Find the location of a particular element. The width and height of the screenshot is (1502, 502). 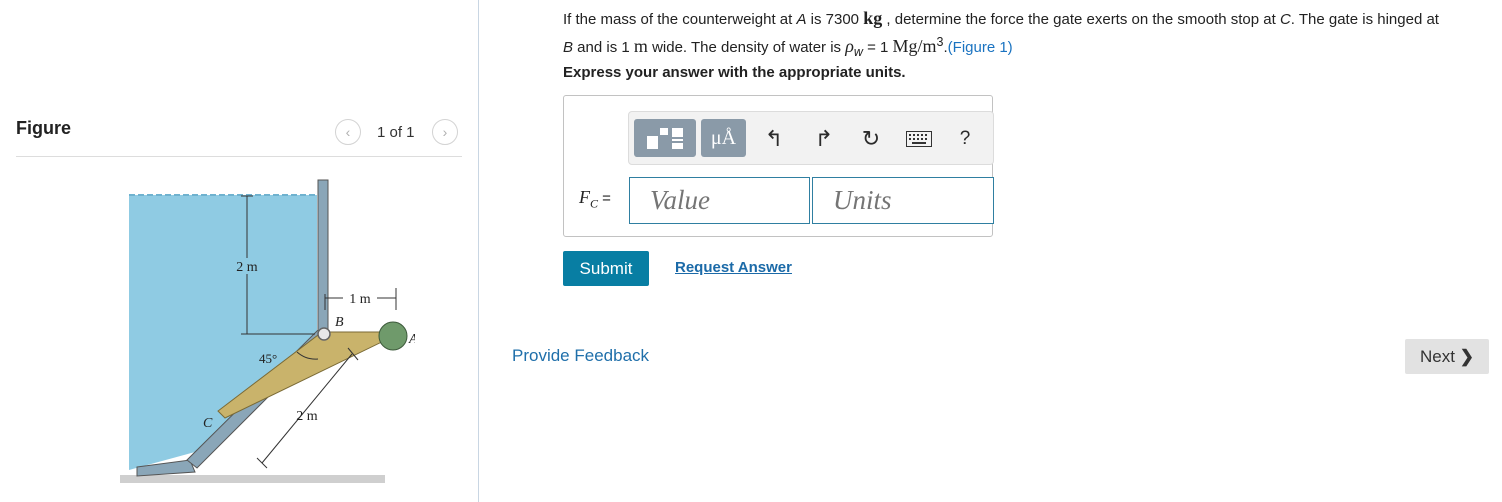

undo-button: ↰ is located at coordinates (774, 139).